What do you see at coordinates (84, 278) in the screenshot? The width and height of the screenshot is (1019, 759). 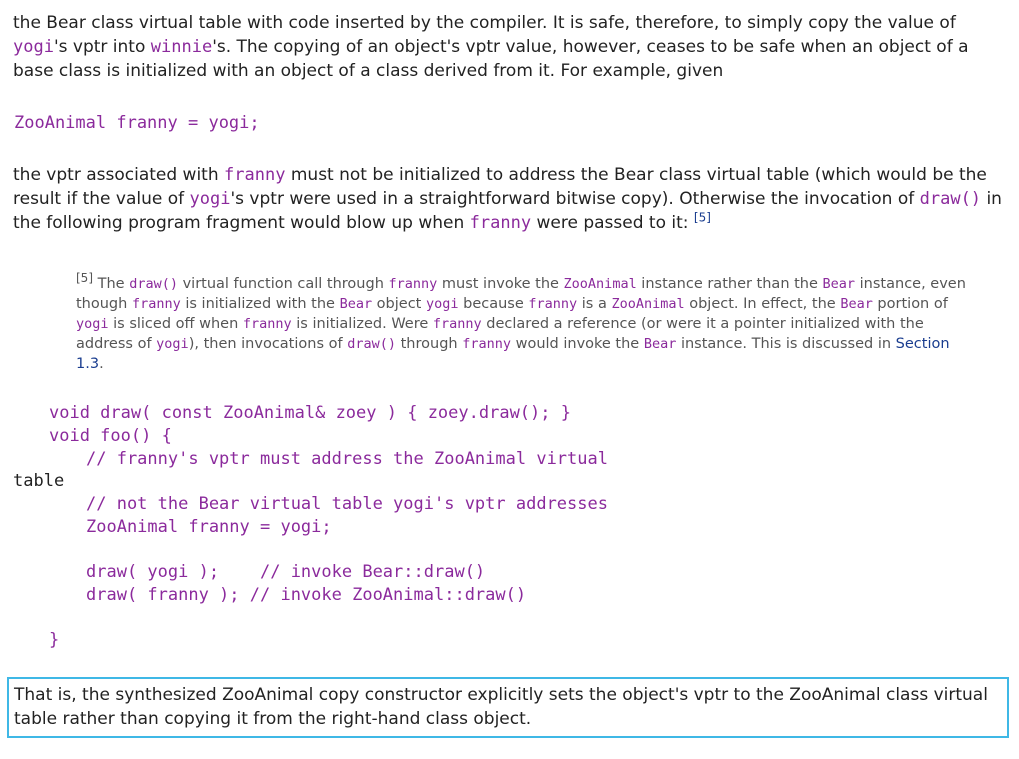 I see `footnote-mark: [5]` at bounding box center [84, 278].